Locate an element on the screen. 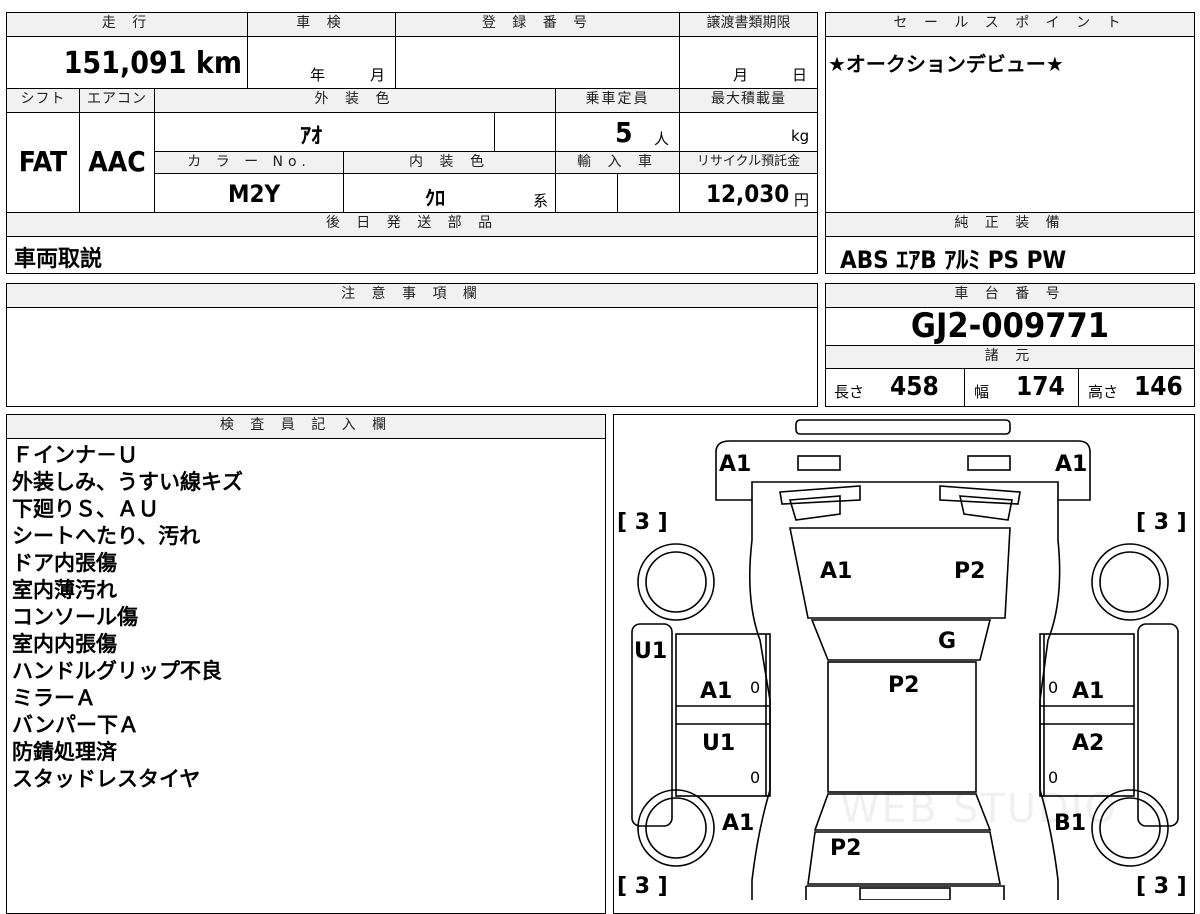 The width and height of the screenshot is (1200, 914). spec-width-value: 174 is located at coordinates (1040, 387).